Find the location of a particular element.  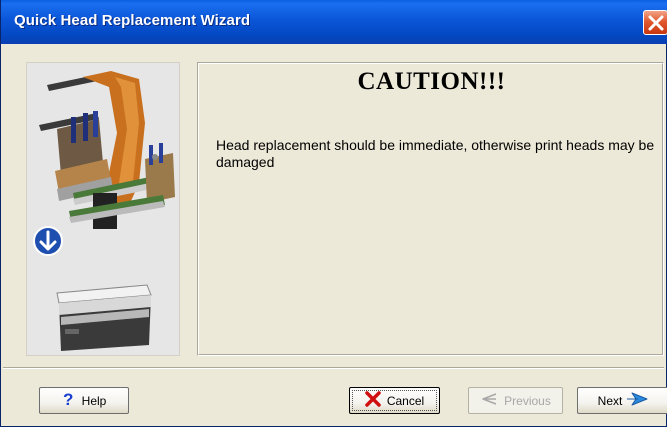

print-head-illustration is located at coordinates (104, 211).